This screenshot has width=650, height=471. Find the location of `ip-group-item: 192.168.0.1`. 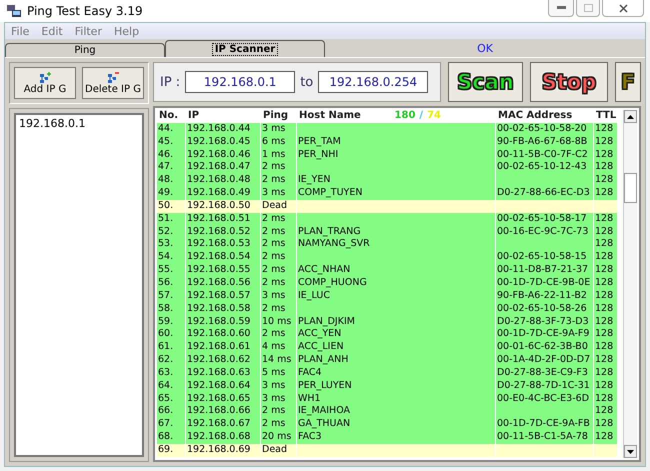

ip-group-item: 192.168.0.1 is located at coordinates (79, 123).